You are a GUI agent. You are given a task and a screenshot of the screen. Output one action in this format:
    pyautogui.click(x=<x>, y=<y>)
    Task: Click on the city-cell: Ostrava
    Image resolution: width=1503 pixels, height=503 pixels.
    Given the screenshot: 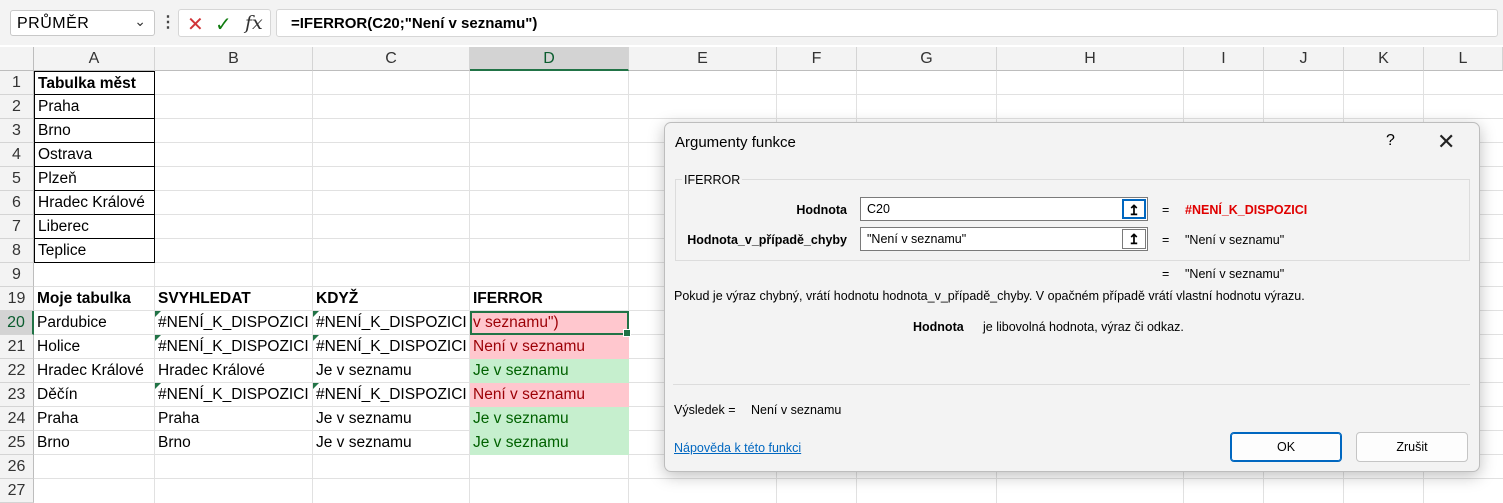 What is the action you would take?
    pyautogui.click(x=94, y=155)
    